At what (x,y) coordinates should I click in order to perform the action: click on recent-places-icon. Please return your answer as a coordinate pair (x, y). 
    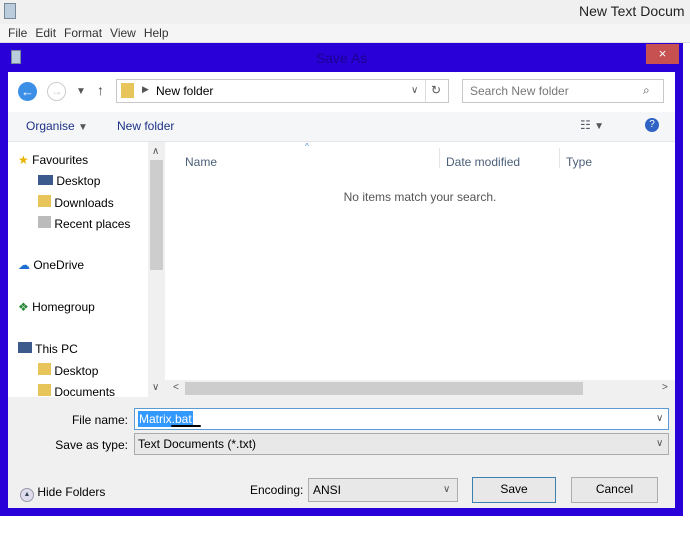
    Looking at the image, I should click on (44, 222).